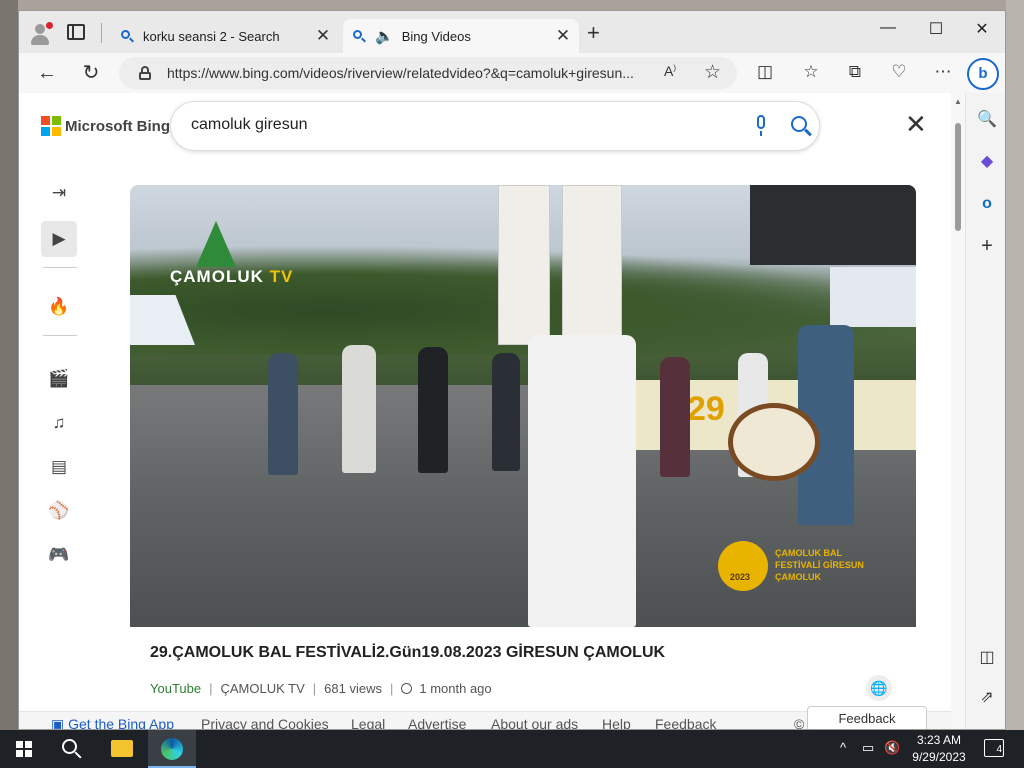 This screenshot has height=768, width=1024. What do you see at coordinates (265, 722) in the screenshot?
I see `privacy-link: Privacy and Cookies` at bounding box center [265, 722].